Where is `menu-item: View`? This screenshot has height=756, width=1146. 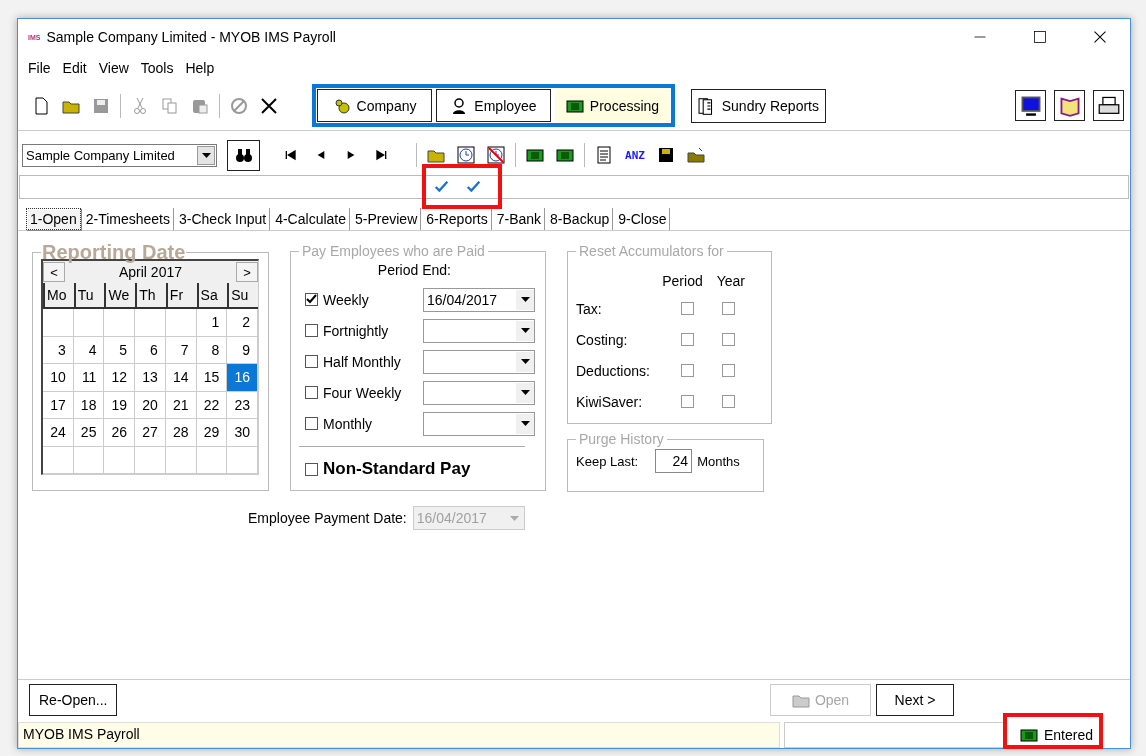 menu-item: View is located at coordinates (113, 68).